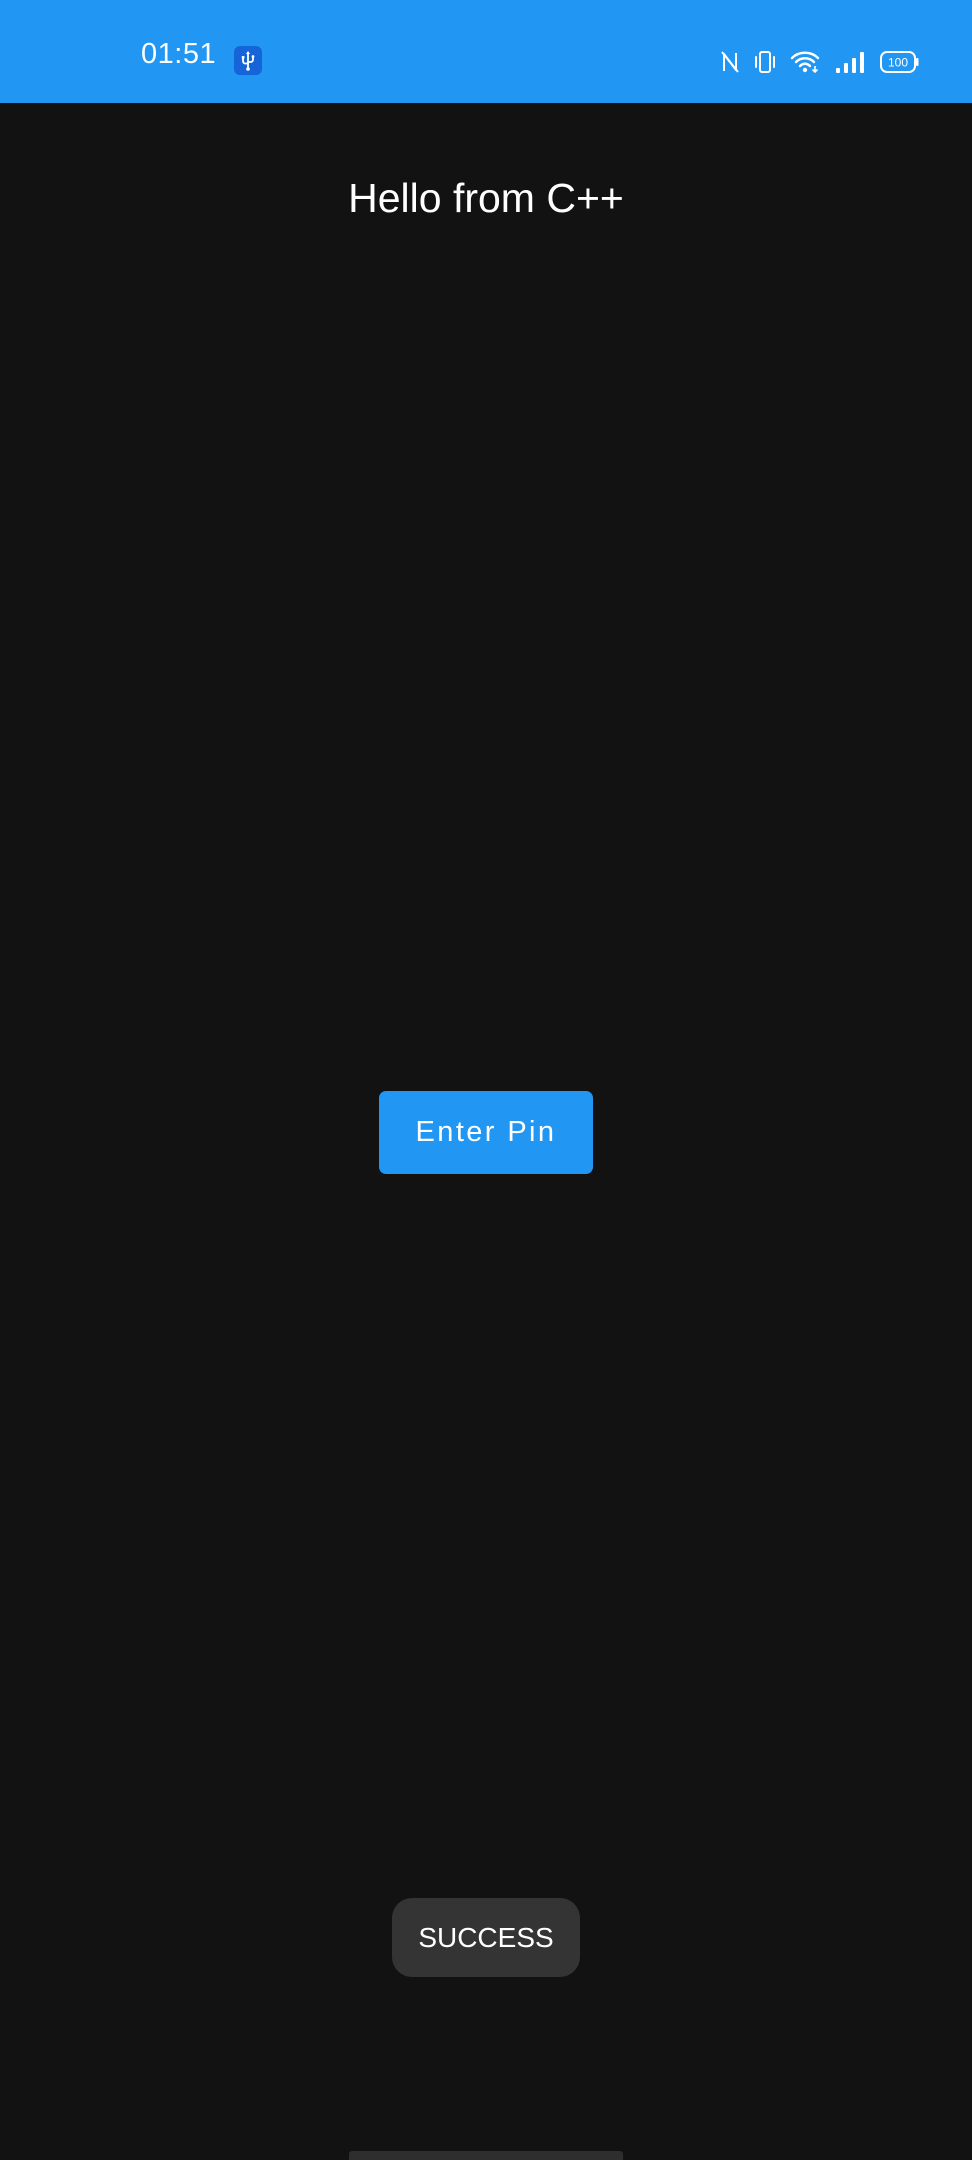  What do you see at coordinates (179, 54) in the screenshot?
I see `status-time: 01:51` at bounding box center [179, 54].